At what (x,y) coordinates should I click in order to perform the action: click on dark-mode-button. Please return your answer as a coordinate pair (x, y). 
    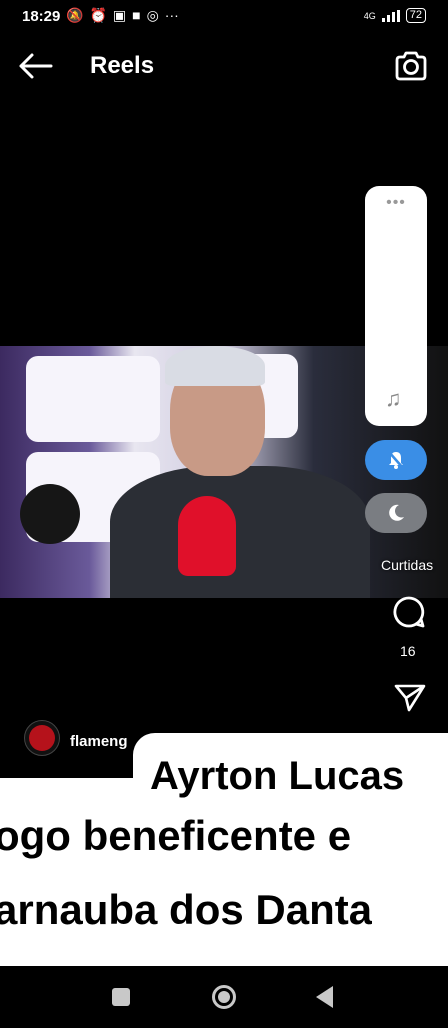
    Looking at the image, I should click on (396, 513).